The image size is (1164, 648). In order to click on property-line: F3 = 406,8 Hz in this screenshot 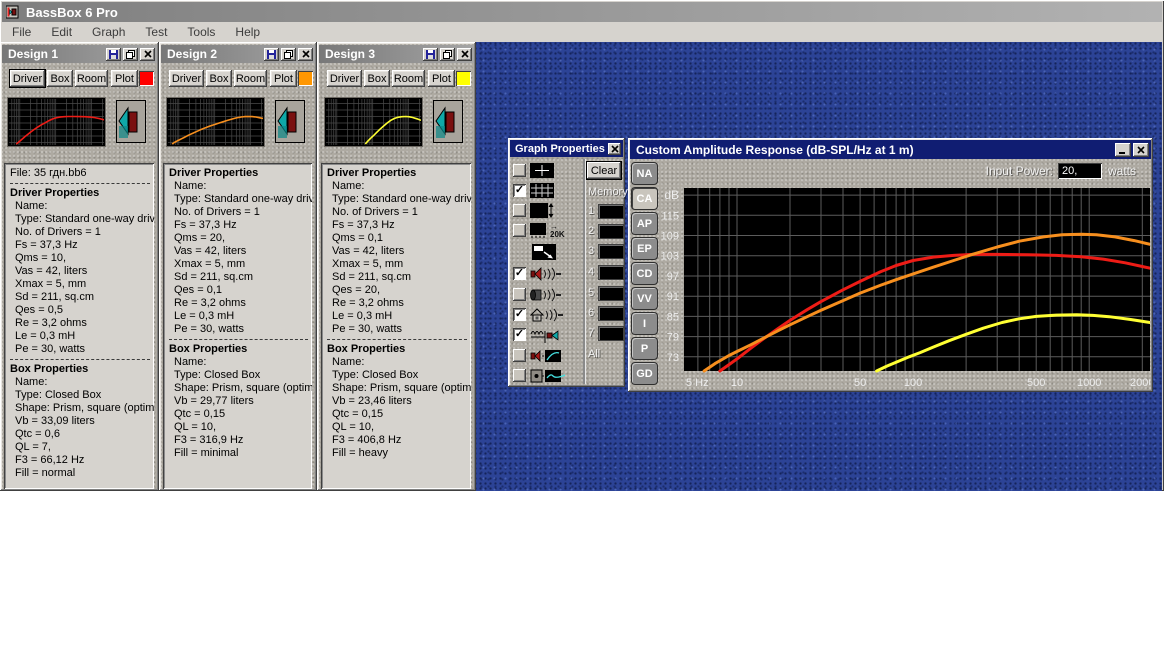, I will do `click(367, 440)`.